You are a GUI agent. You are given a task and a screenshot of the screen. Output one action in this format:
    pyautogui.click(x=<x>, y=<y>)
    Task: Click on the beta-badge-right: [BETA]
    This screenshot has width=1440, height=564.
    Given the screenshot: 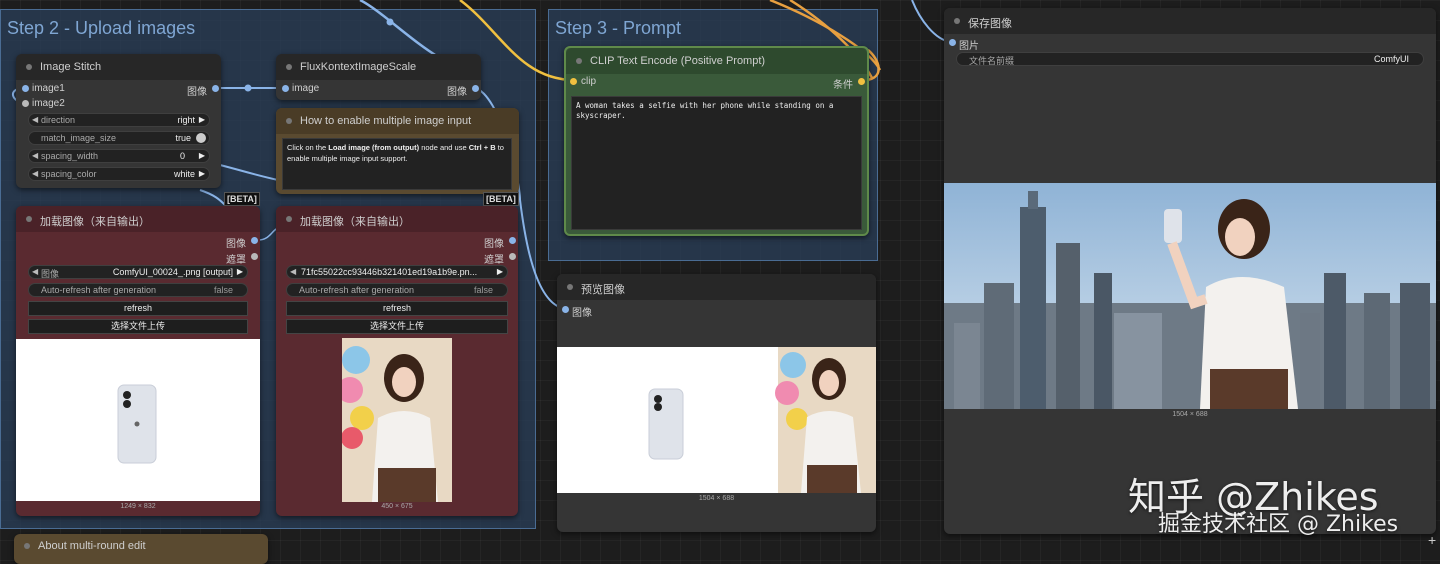 What is the action you would take?
    pyautogui.click(x=501, y=199)
    